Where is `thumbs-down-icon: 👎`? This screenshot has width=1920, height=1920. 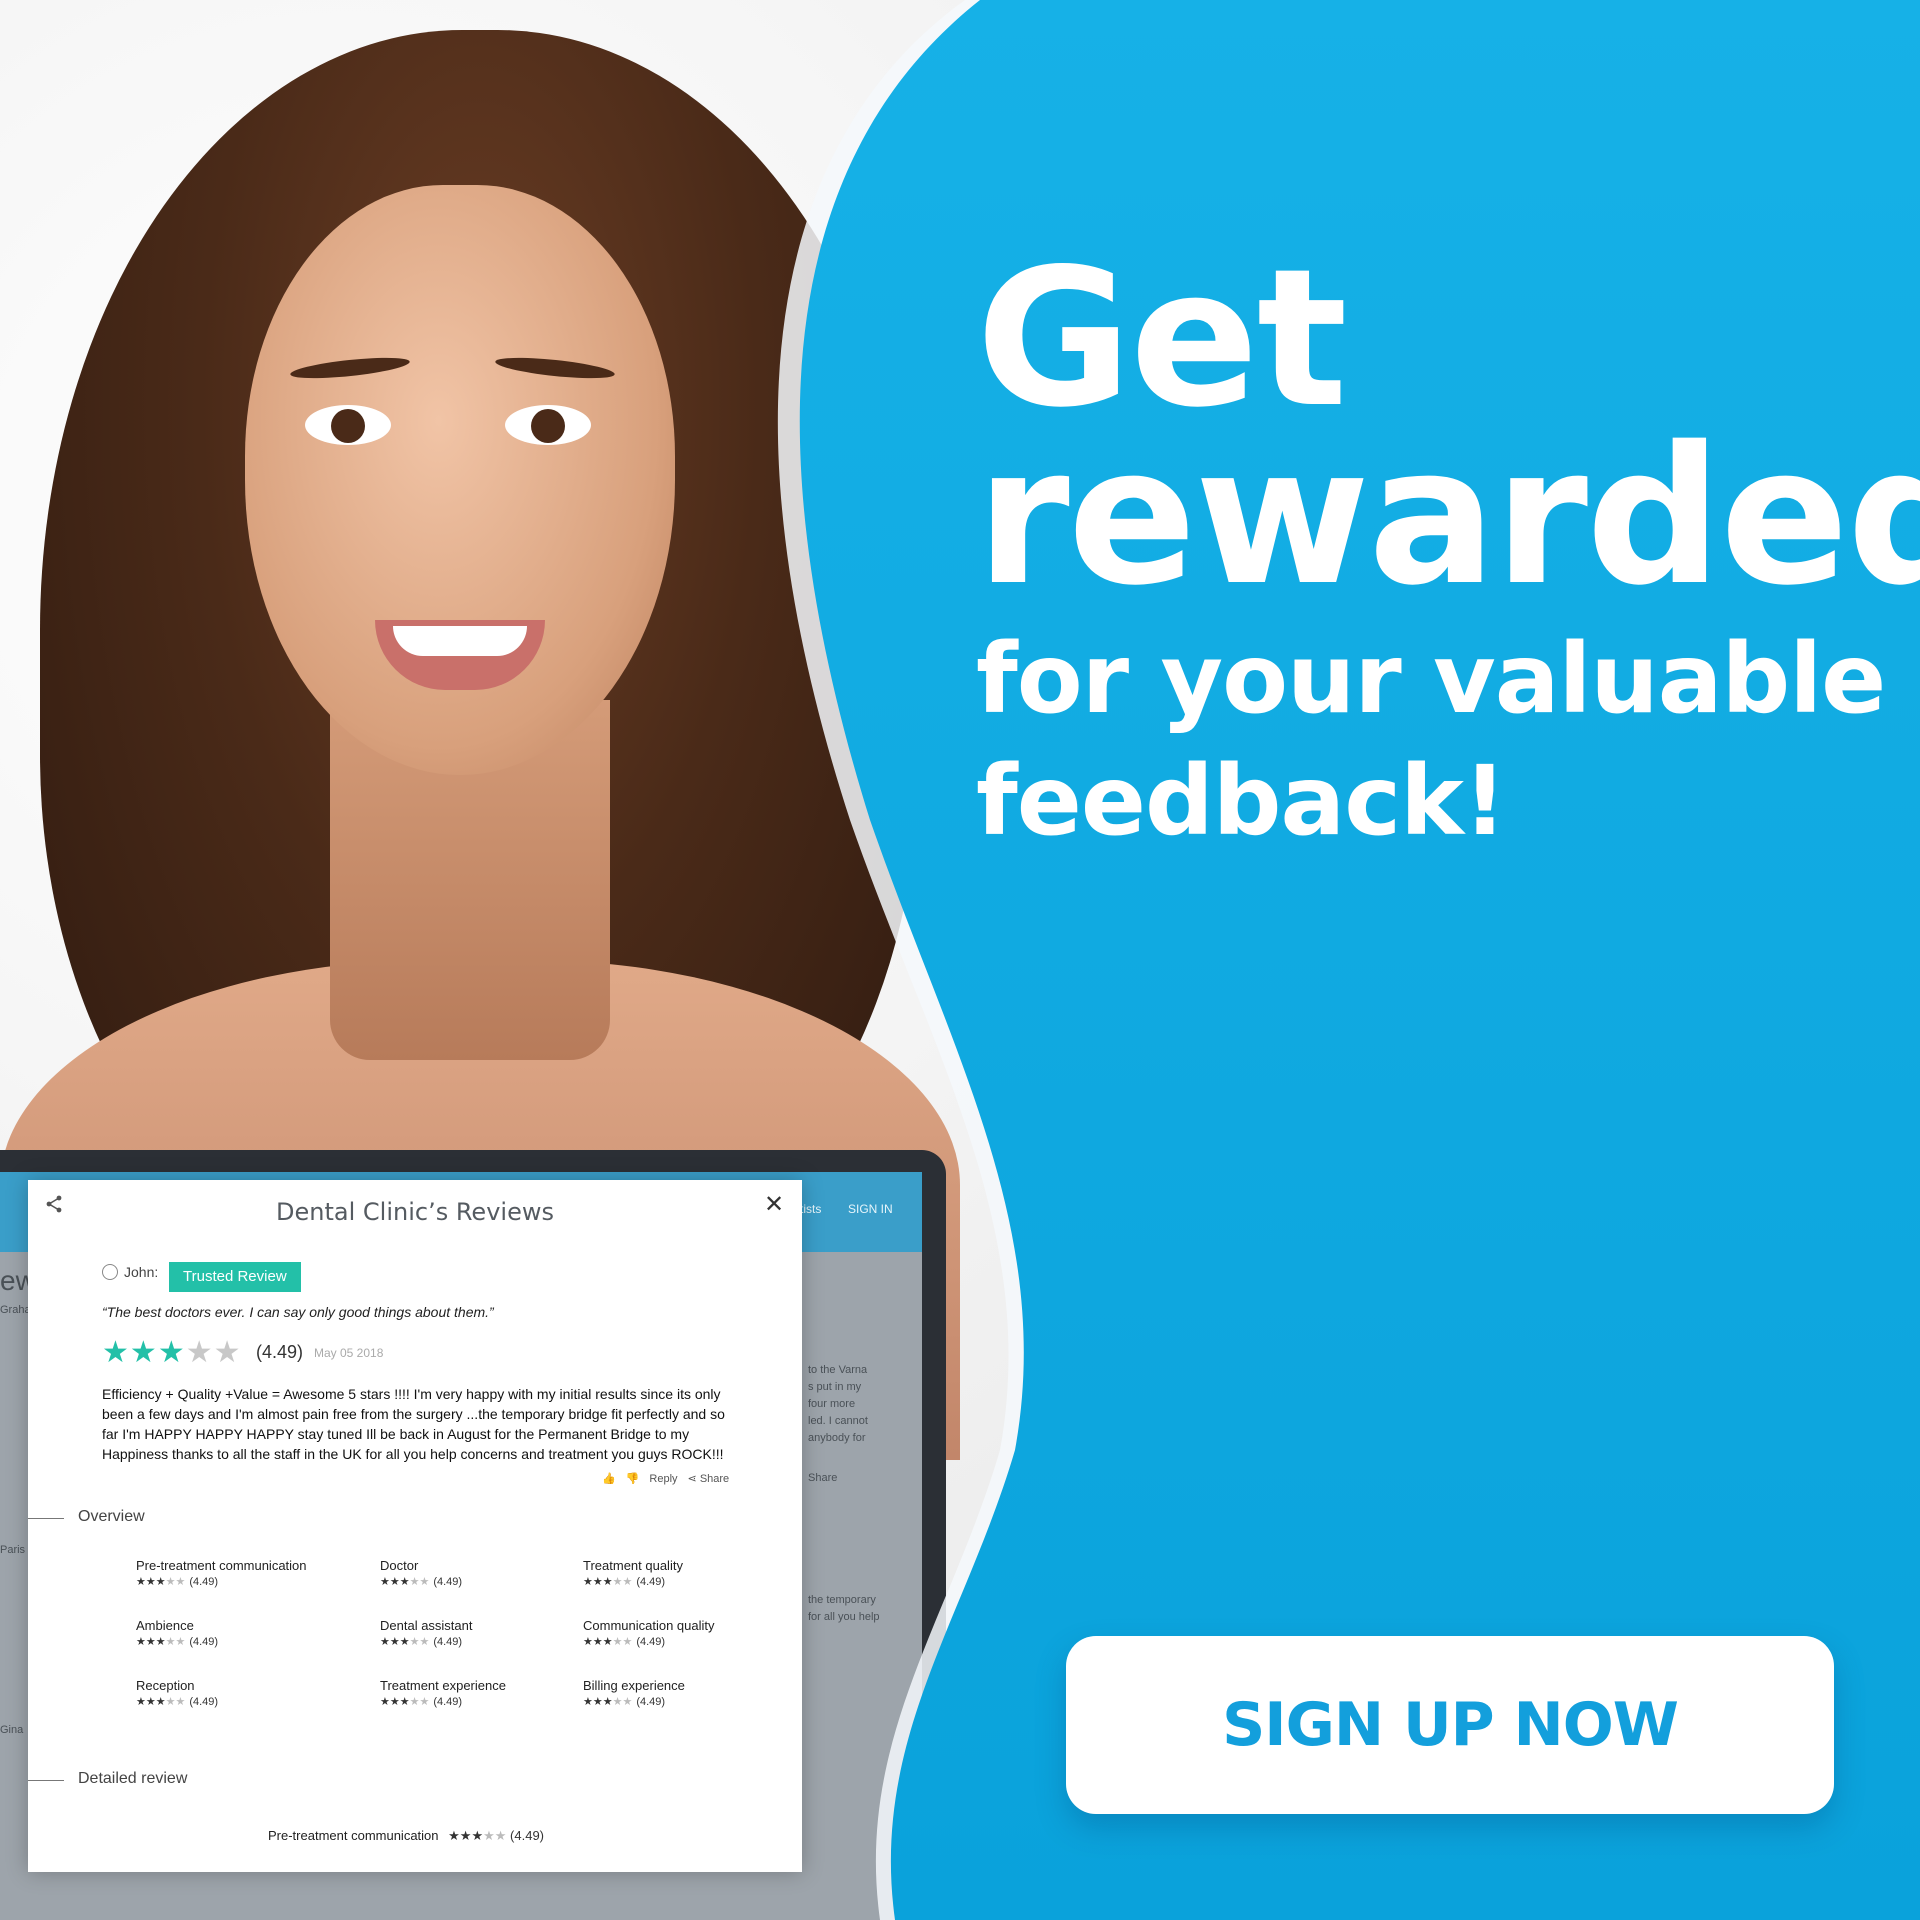
thumbs-down-icon: 👎 is located at coordinates (633, 1478).